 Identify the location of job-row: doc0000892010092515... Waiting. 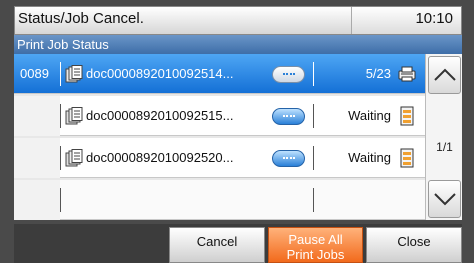
(219, 116).